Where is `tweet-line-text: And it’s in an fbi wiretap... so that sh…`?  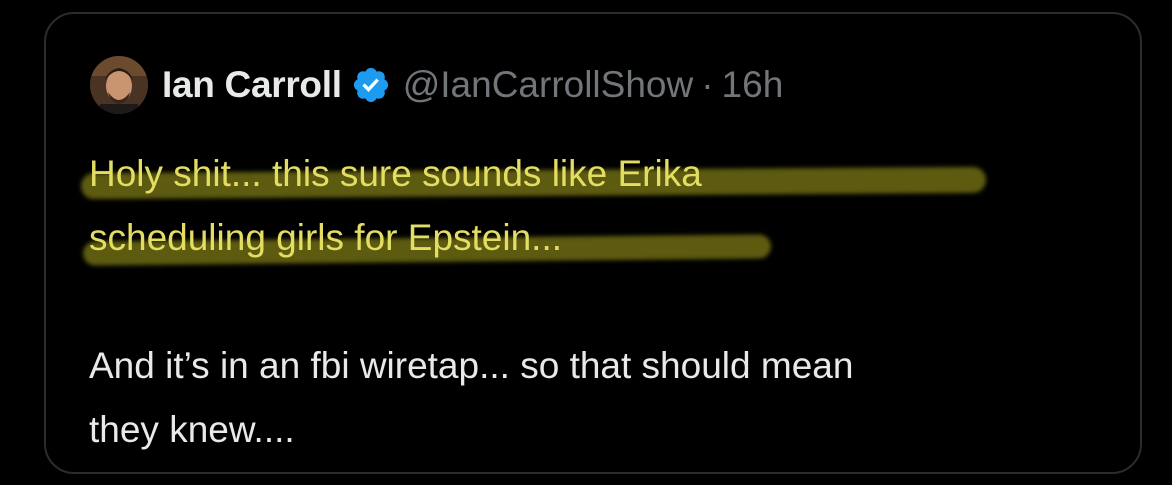
tweet-line-text: And it’s in an fbi wiretap... so that sh… is located at coordinates (471, 365).